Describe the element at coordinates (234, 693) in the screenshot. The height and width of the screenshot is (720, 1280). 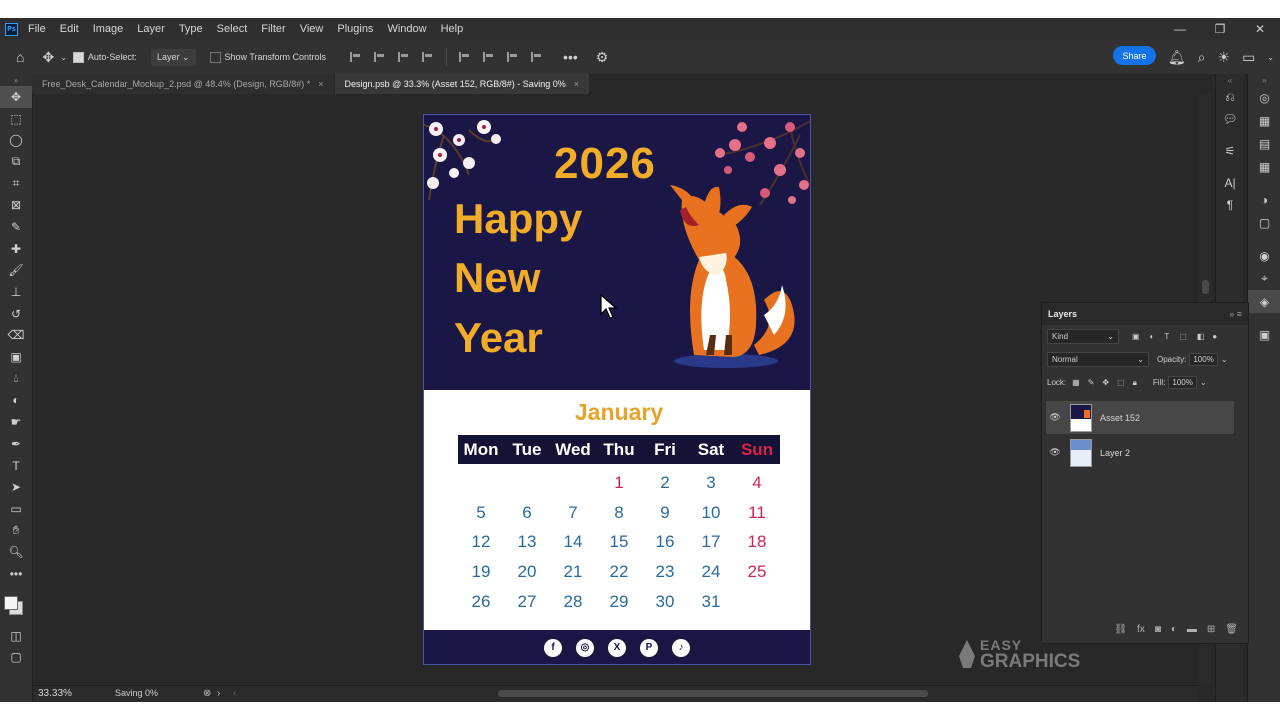
I see `chevron-left-icon: ‹` at that location.